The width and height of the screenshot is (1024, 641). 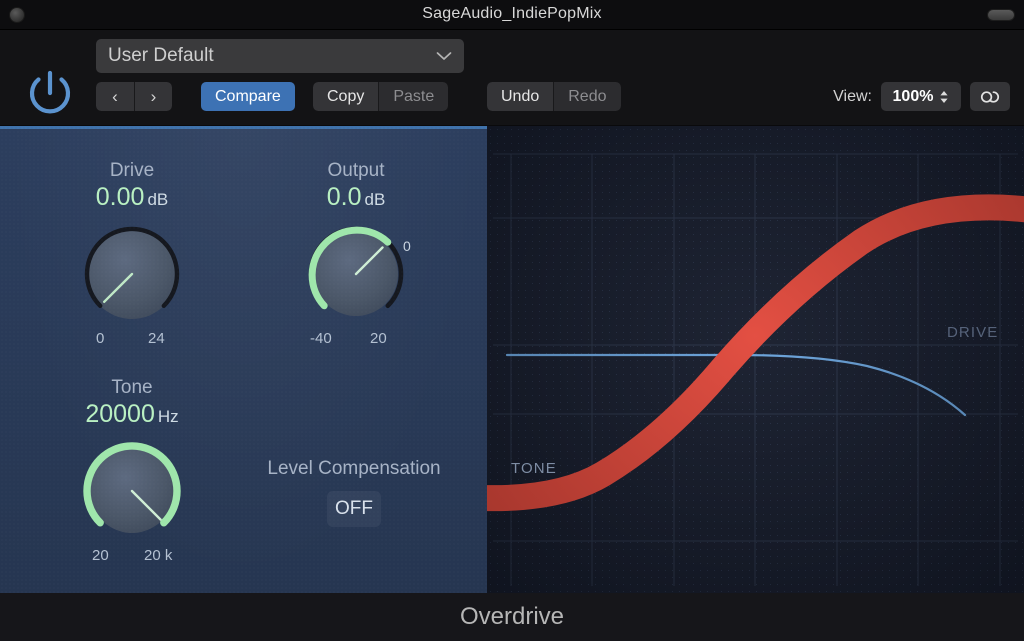 I want to click on output-value-number: 0.0, so click(x=344, y=197).